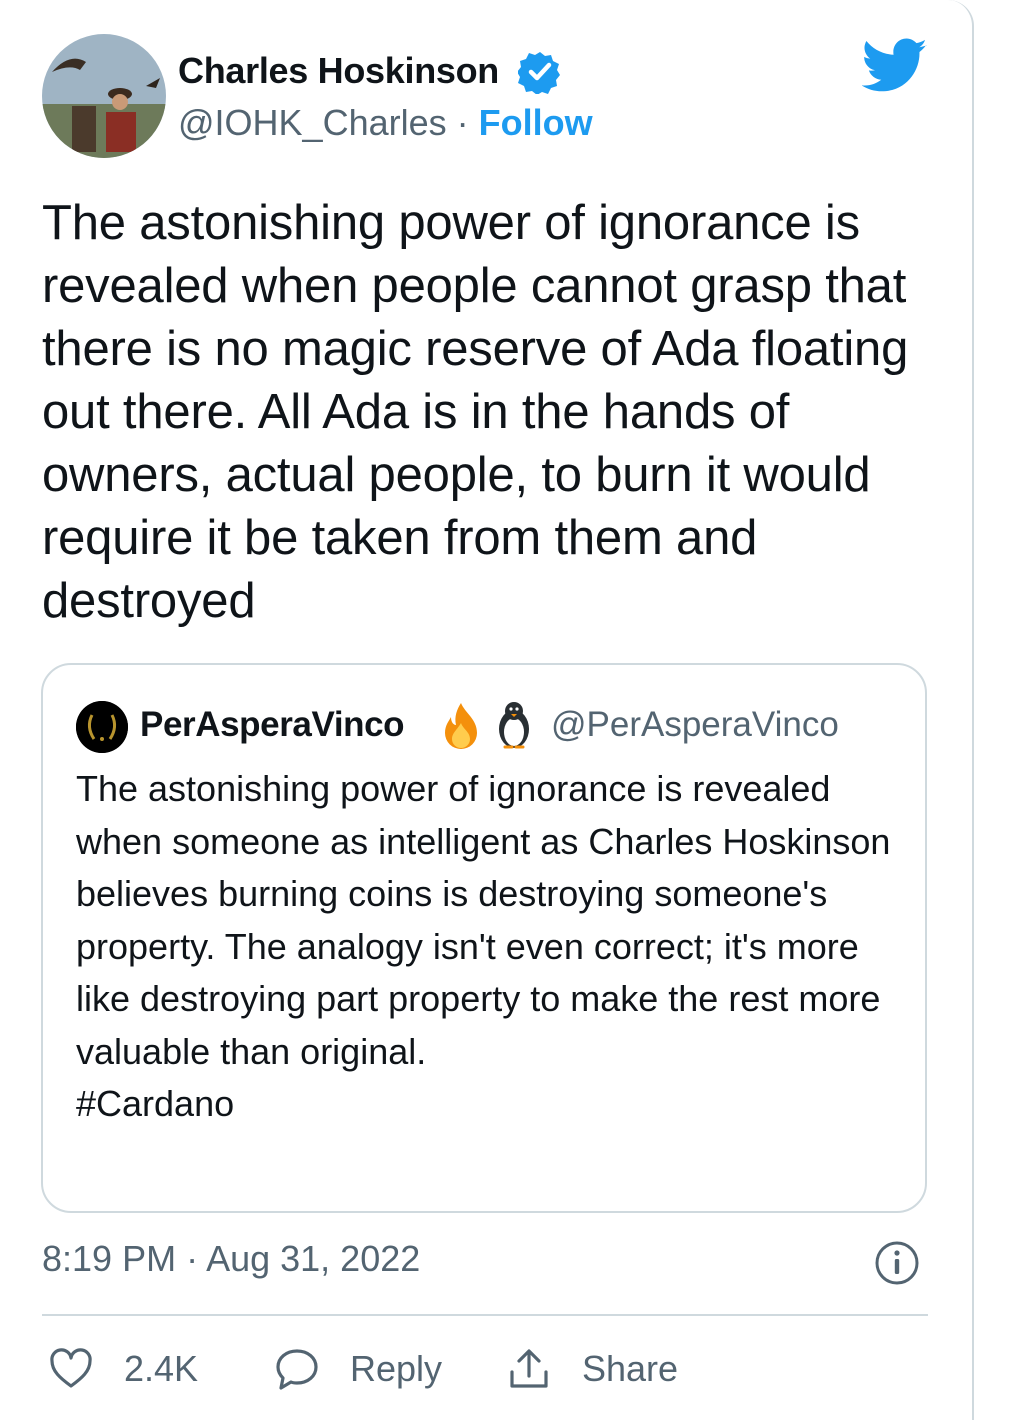  What do you see at coordinates (231, 1259) in the screenshot?
I see `tweet-timestamp: 8:19 PM · Aug 31, 2022` at bounding box center [231, 1259].